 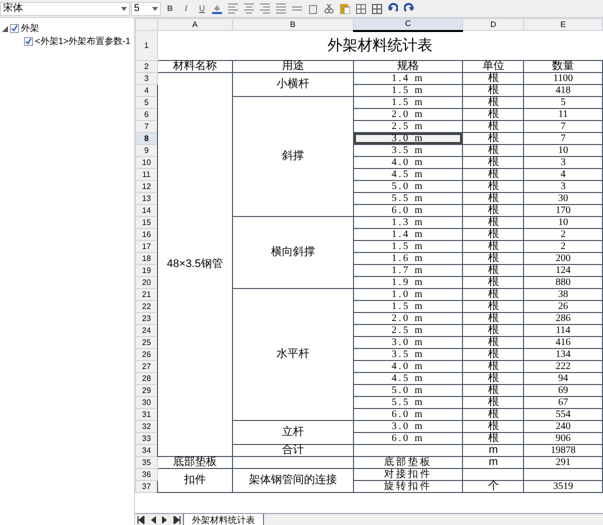 I want to click on column-header: D, so click(x=493, y=24).